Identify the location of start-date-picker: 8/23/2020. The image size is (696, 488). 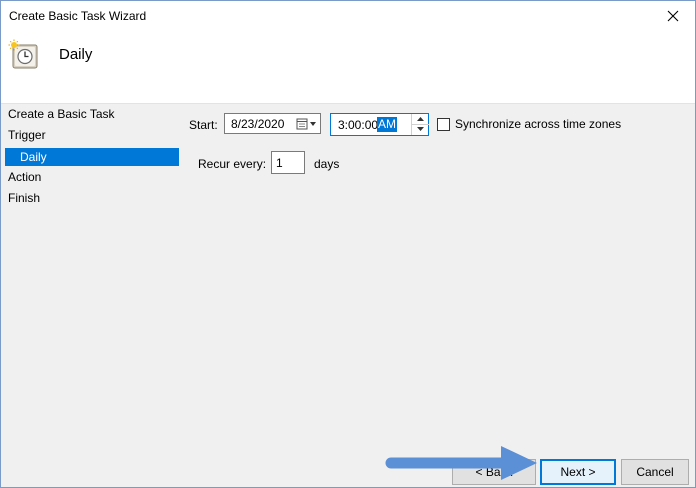
(272, 123).